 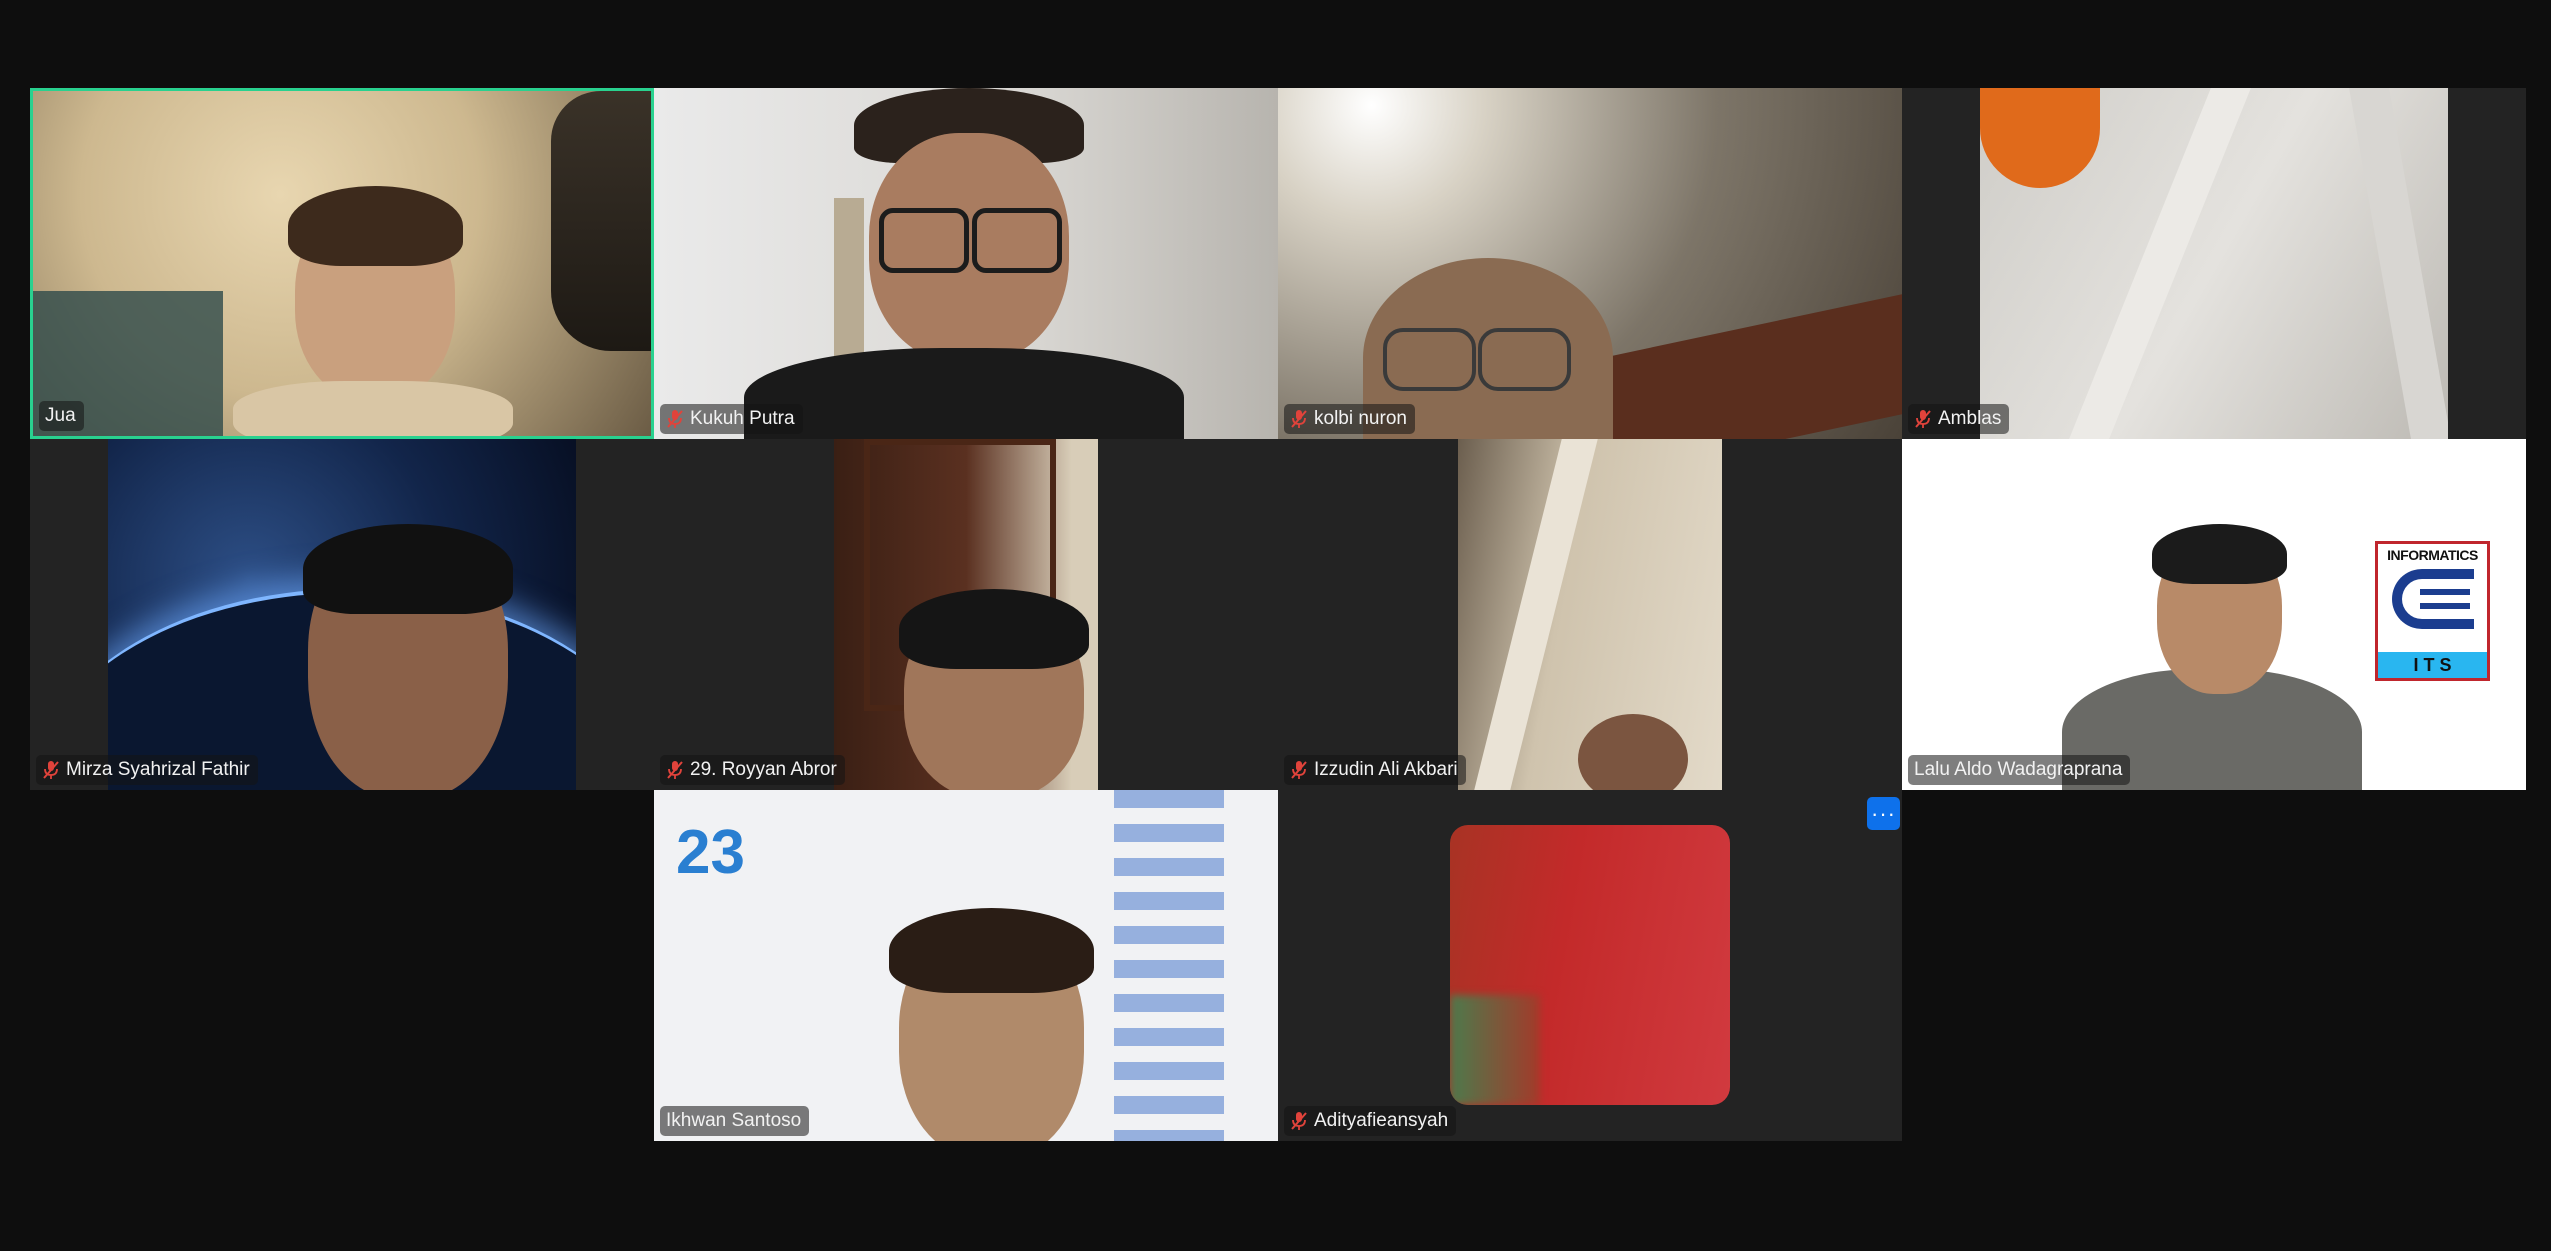 I want to click on participant-name: Izzudin Ali Akbari, so click(x=1386, y=769).